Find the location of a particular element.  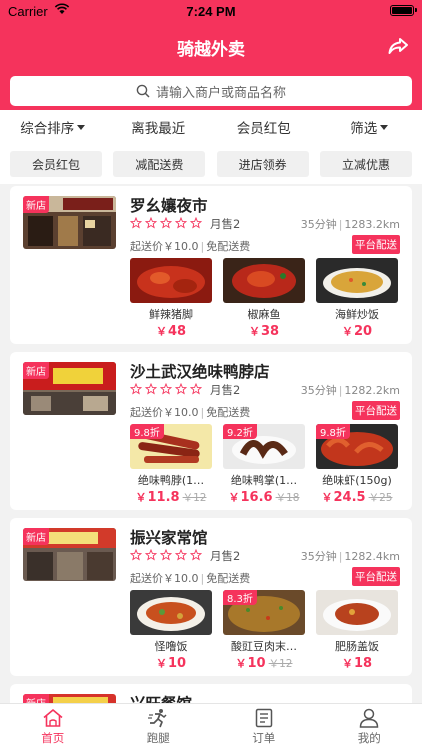

filter-bar: 综合排序 离我最近 会员红包 筛选 is located at coordinates (211, 127).